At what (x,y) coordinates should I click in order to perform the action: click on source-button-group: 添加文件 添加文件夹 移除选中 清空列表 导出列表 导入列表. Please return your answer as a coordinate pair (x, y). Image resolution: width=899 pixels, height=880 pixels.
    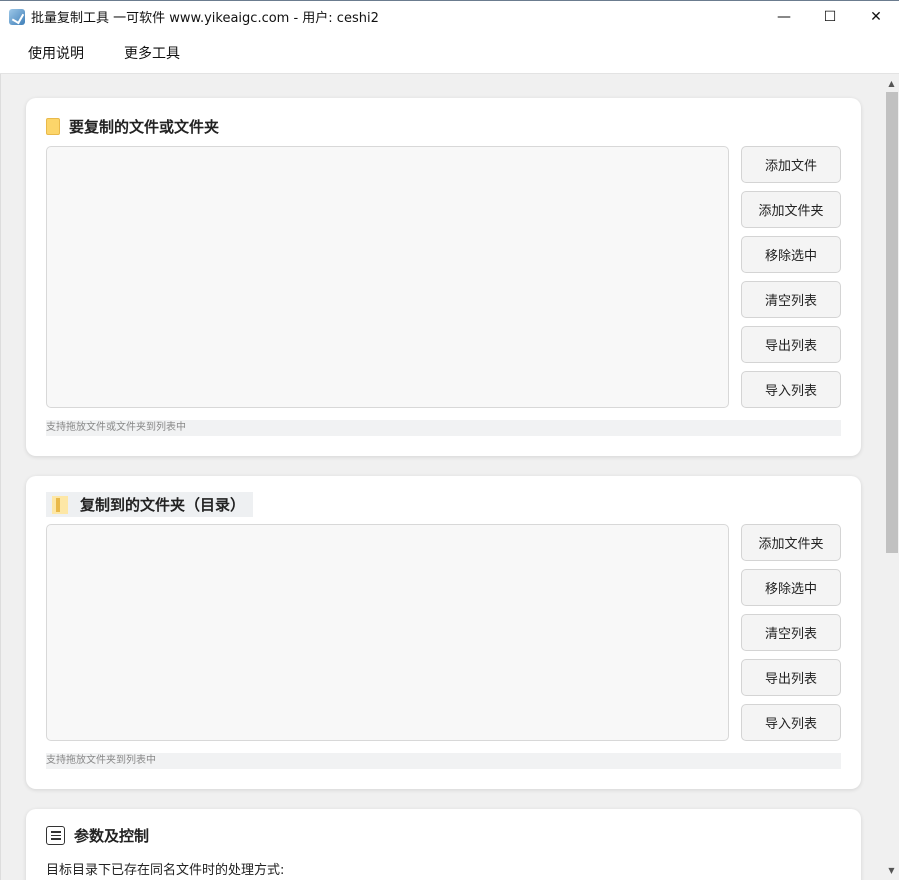
    Looking at the image, I should click on (791, 281).